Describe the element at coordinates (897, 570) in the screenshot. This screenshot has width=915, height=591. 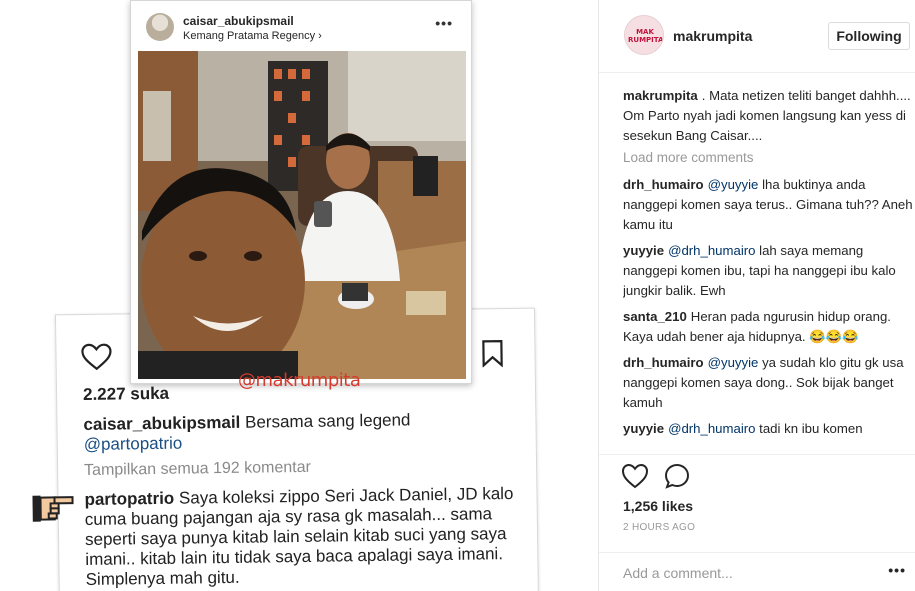
I see `more-options-icon: •••` at that location.